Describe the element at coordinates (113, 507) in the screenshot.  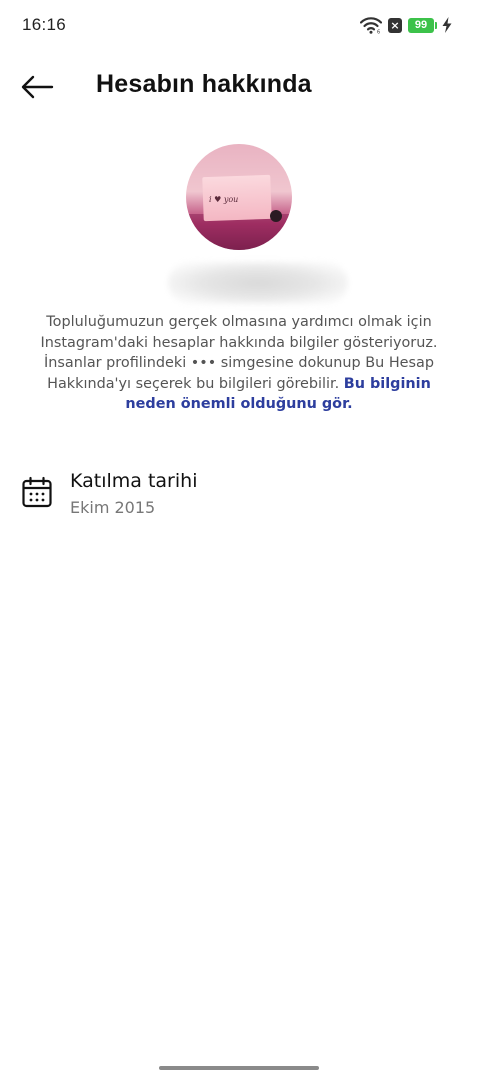
I see `joined-date-value: Ekim 2015` at that location.